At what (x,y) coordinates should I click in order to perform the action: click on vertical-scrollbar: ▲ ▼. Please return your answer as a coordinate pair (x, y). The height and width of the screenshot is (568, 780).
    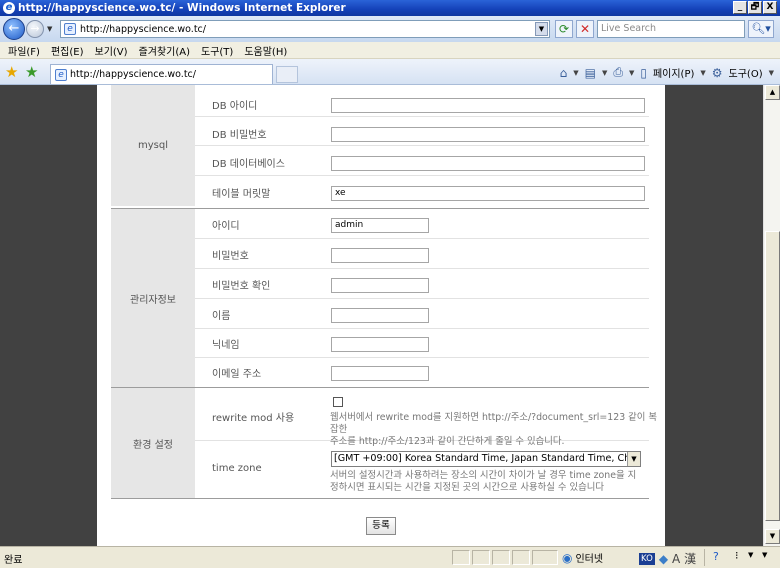
    Looking at the image, I should click on (771, 315).